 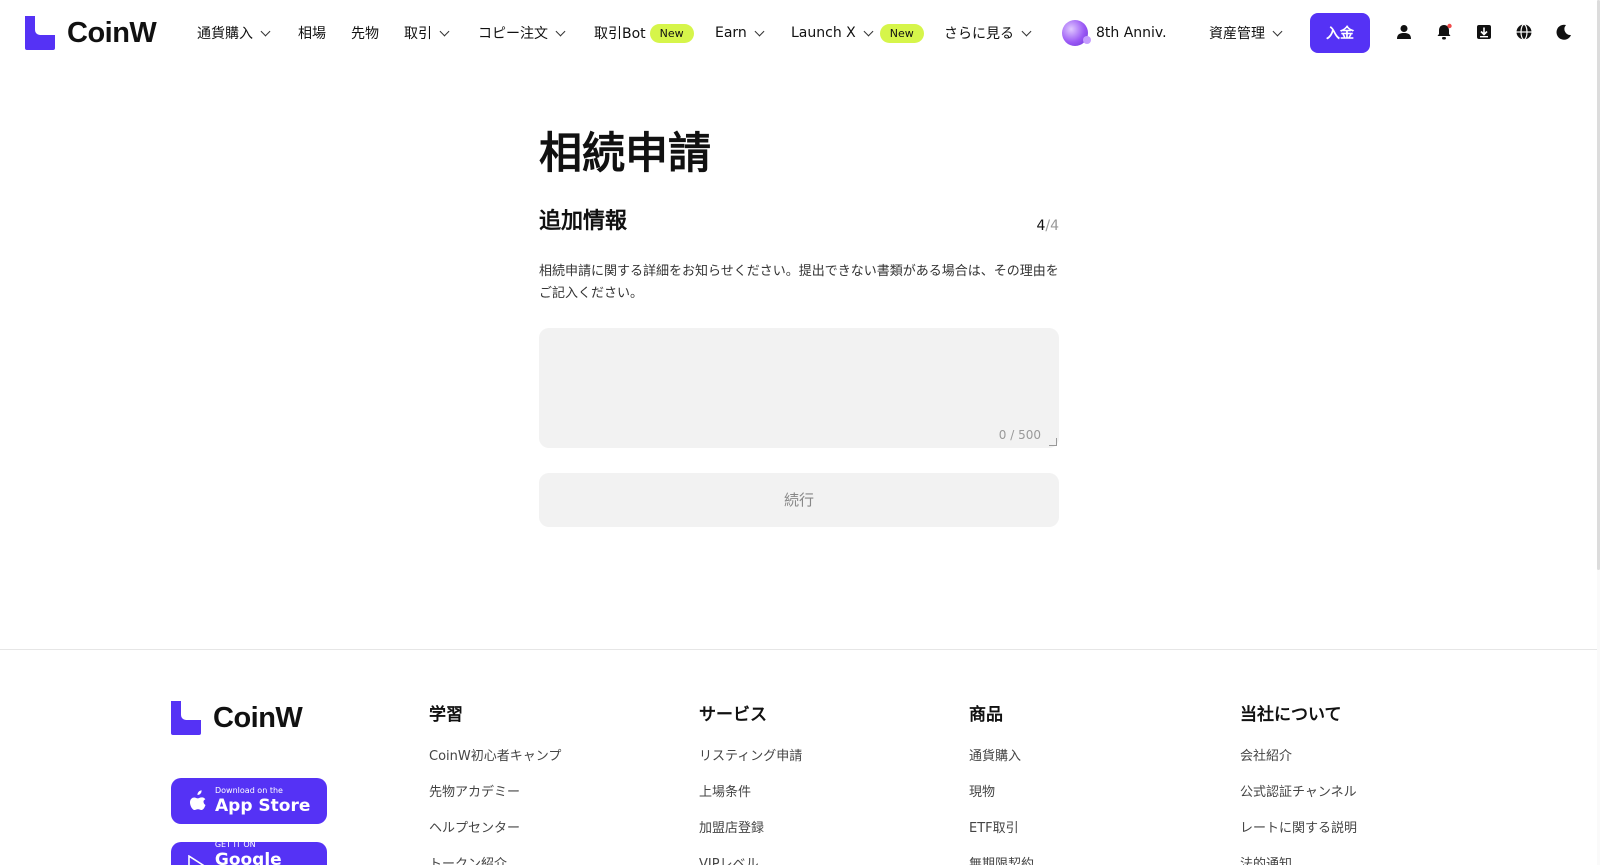 What do you see at coordinates (249, 790) in the screenshot?
I see `app-store-small-text: Download on the` at bounding box center [249, 790].